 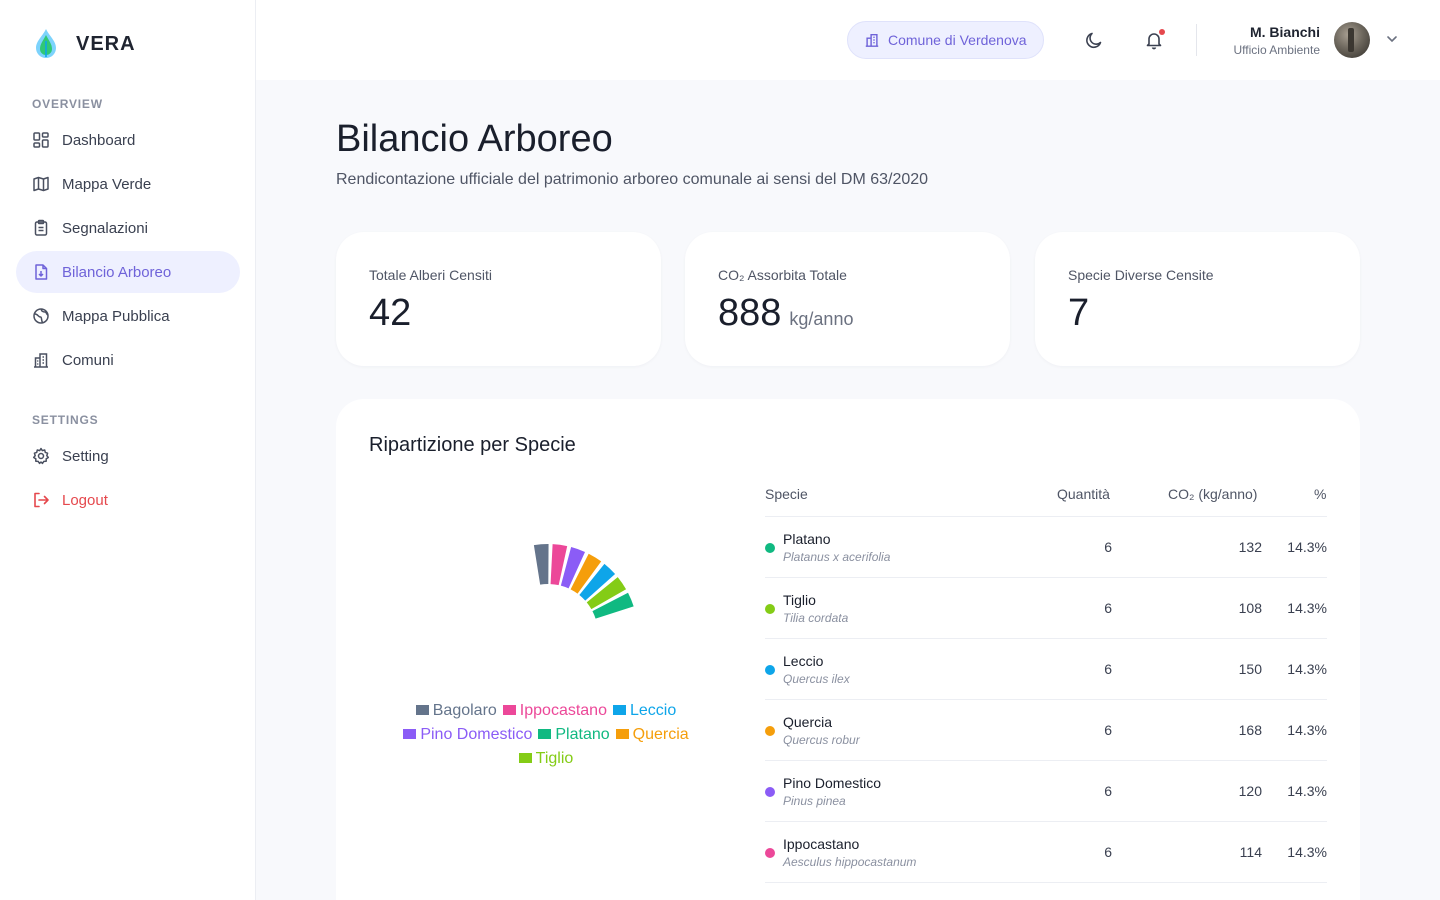 I want to click on stat-value: 888 kg/anno, so click(x=786, y=313).